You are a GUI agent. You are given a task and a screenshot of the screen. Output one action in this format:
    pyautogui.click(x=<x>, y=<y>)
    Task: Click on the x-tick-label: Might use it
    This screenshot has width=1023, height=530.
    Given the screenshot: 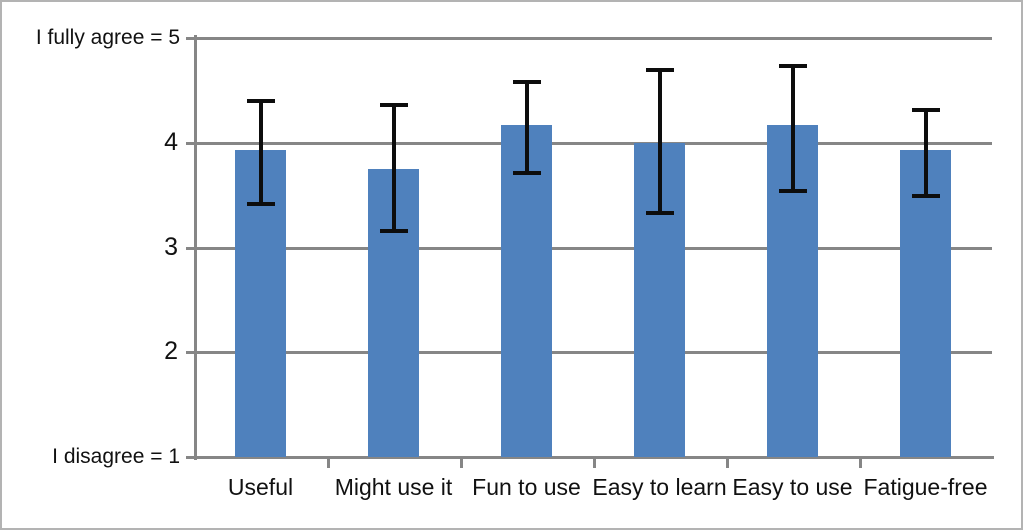 What is the action you would take?
    pyautogui.click(x=393, y=487)
    